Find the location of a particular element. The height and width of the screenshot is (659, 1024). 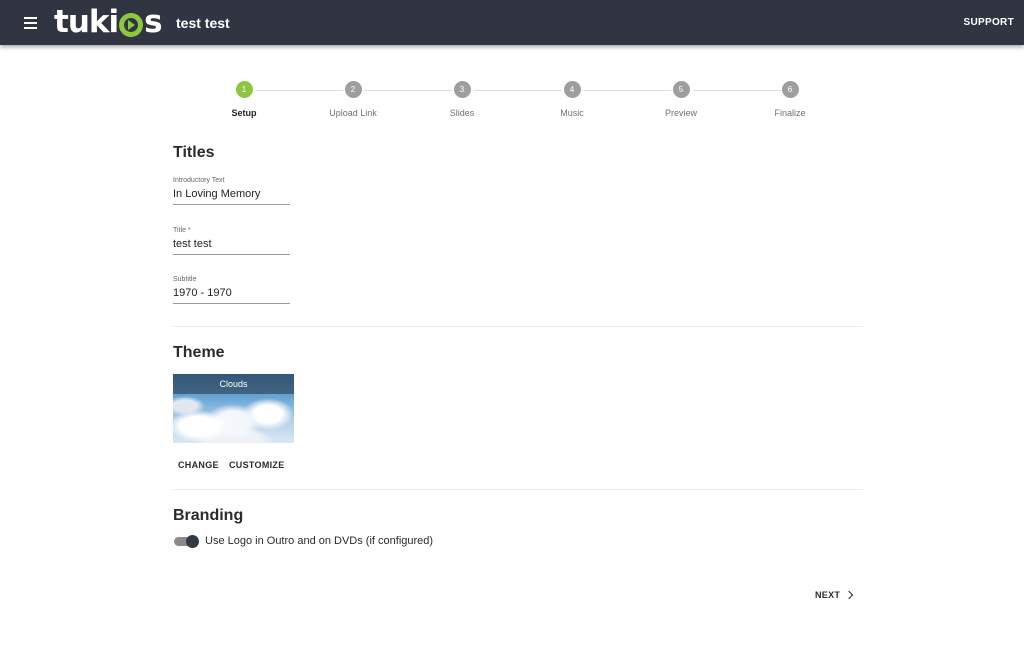

step-label: Preview is located at coordinates (680, 113).